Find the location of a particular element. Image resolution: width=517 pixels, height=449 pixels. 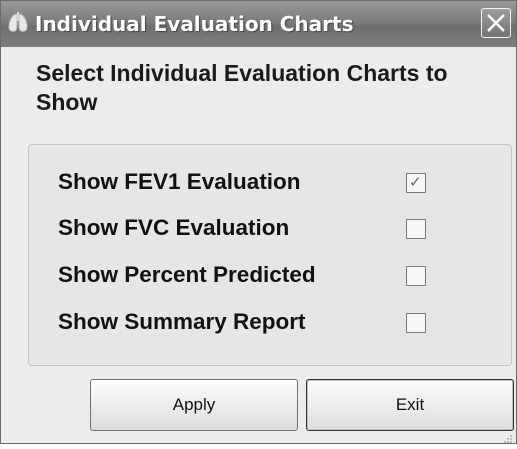

close-button is located at coordinates (496, 23).